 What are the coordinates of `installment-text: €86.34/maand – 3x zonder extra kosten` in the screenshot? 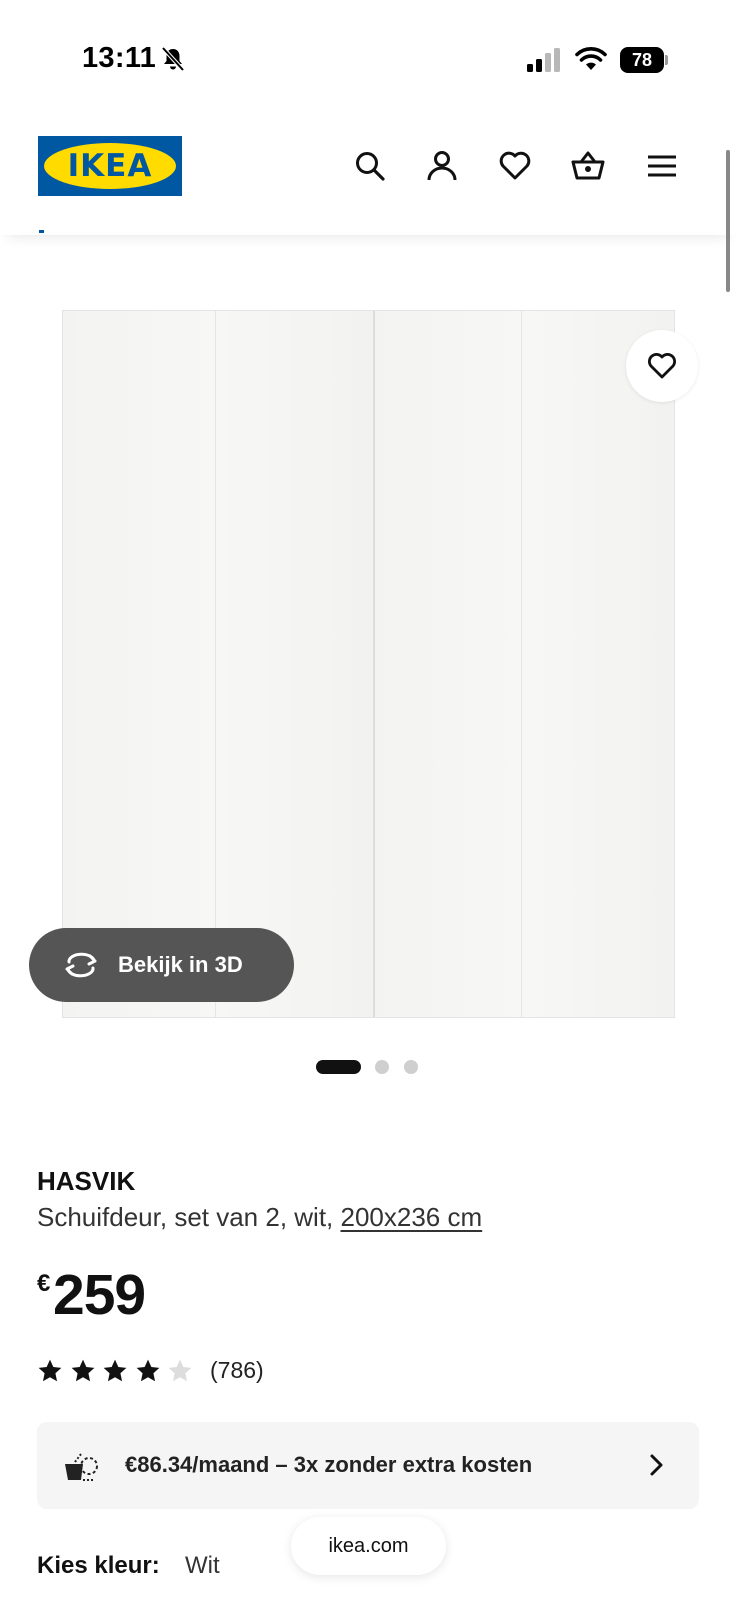 It's located at (329, 1464).